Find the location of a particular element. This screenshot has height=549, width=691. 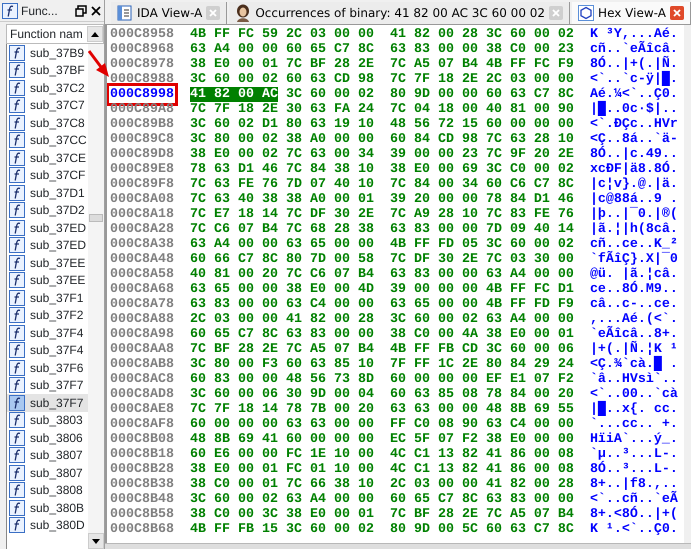

function-item: sub_37F2 is located at coordinates (47, 315).